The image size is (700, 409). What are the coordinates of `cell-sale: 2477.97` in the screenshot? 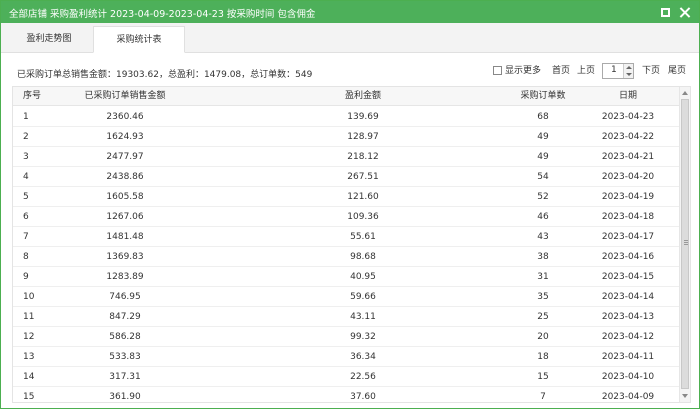 It's located at (125, 157).